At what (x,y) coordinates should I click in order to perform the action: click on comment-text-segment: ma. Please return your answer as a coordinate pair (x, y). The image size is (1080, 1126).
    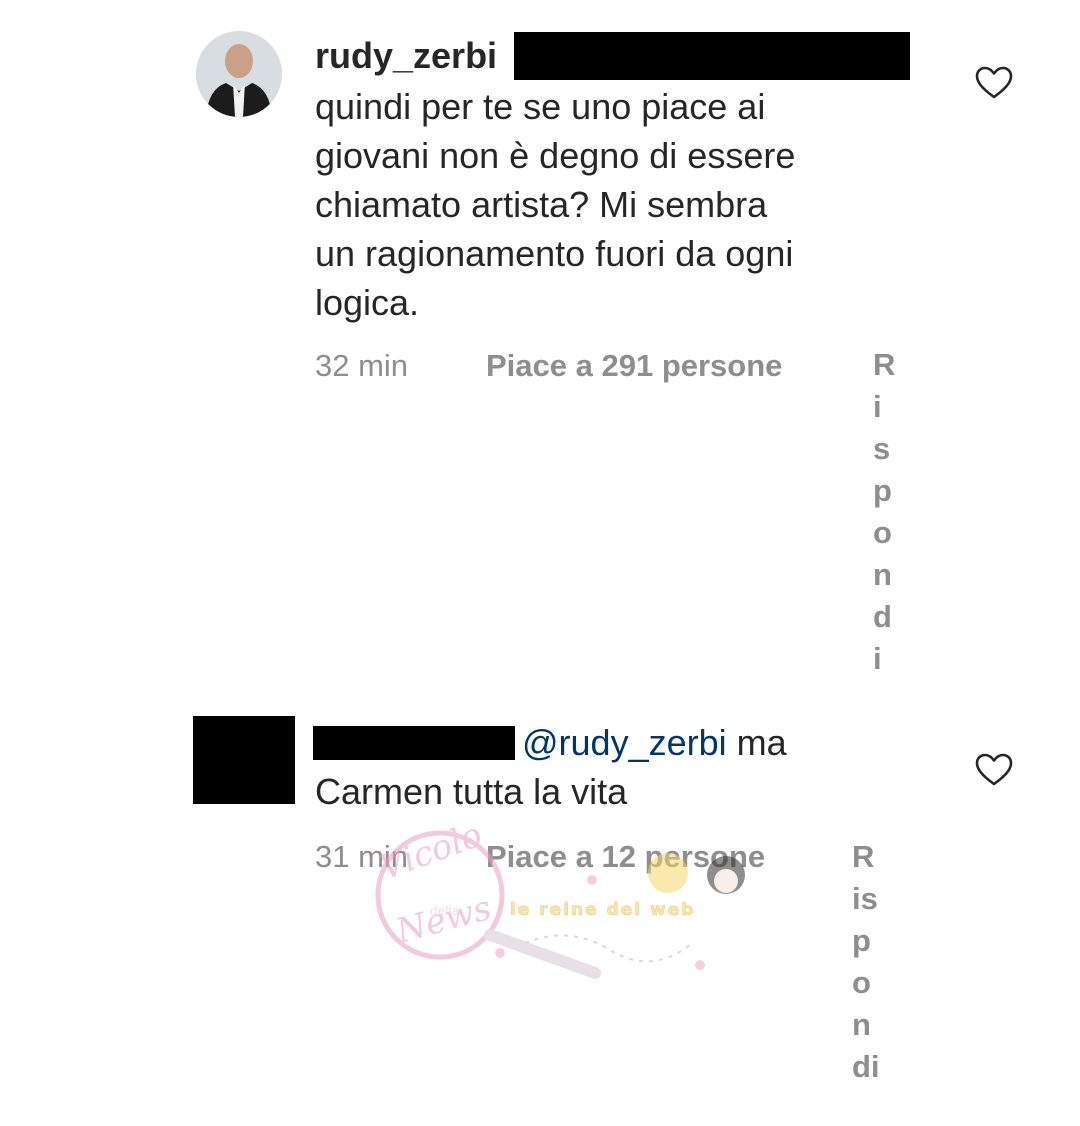
    Looking at the image, I should click on (761, 742).